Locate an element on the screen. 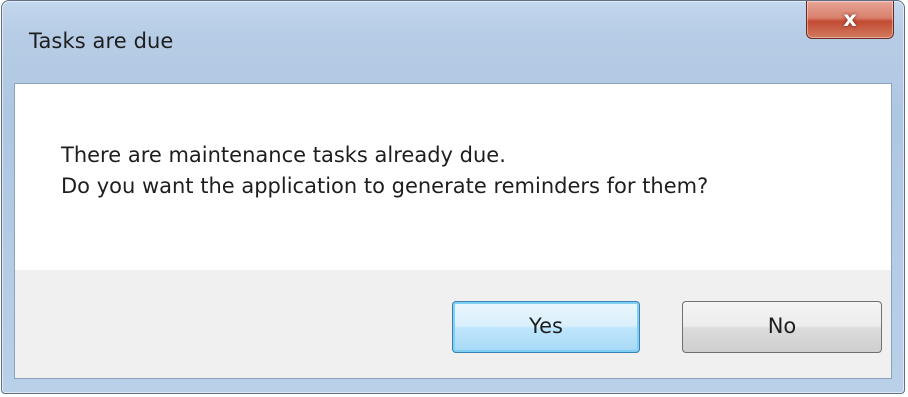  no-button: No is located at coordinates (782, 327).